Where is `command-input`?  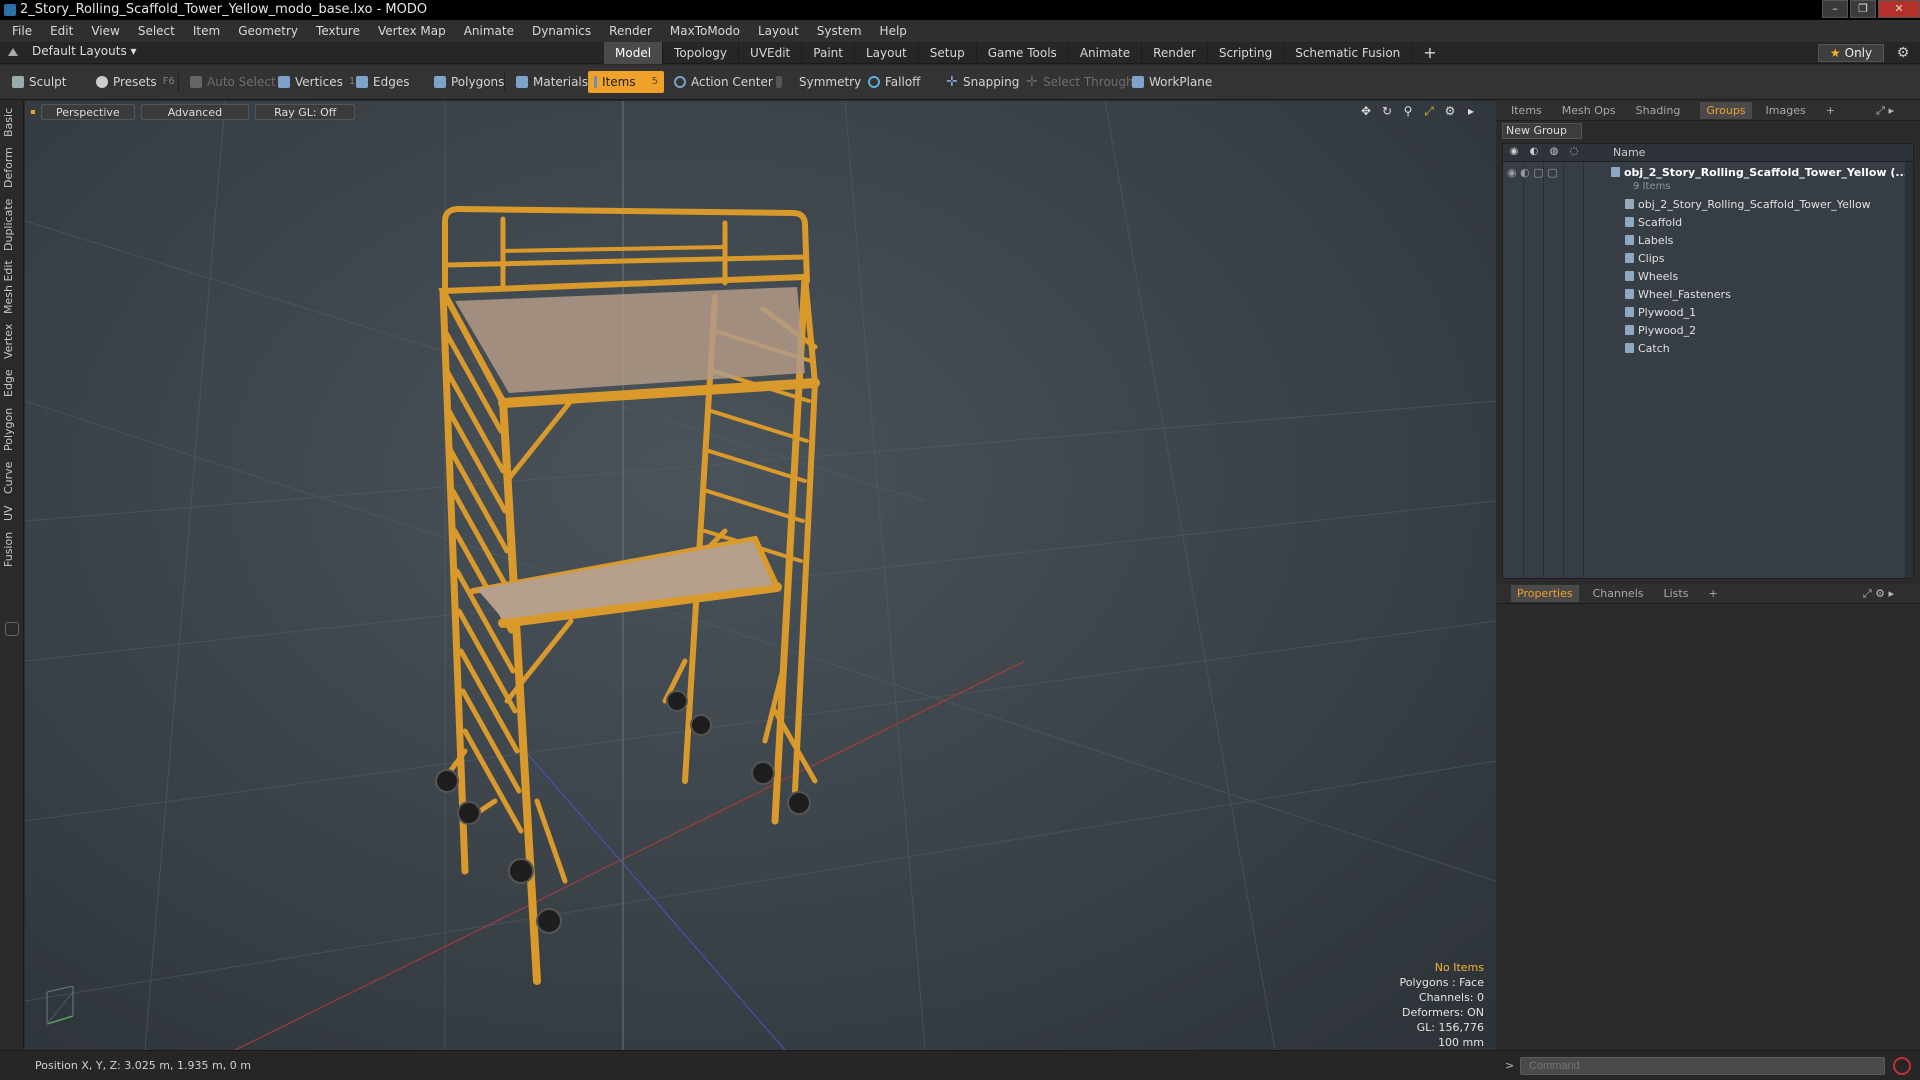 command-input is located at coordinates (1702, 1066).